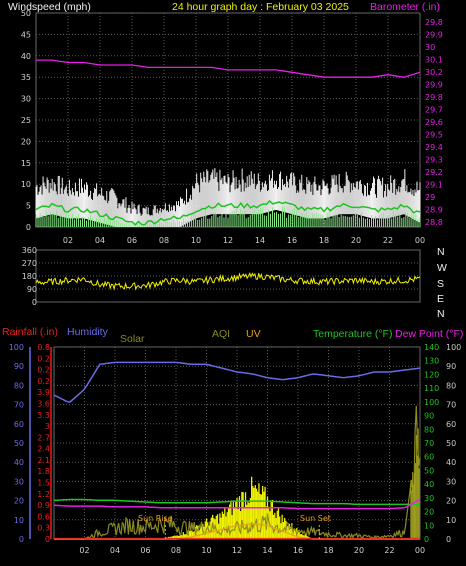 The image size is (466, 566). What do you see at coordinates (442, 268) in the screenshot?
I see `dir-right-letter: W` at bounding box center [442, 268].